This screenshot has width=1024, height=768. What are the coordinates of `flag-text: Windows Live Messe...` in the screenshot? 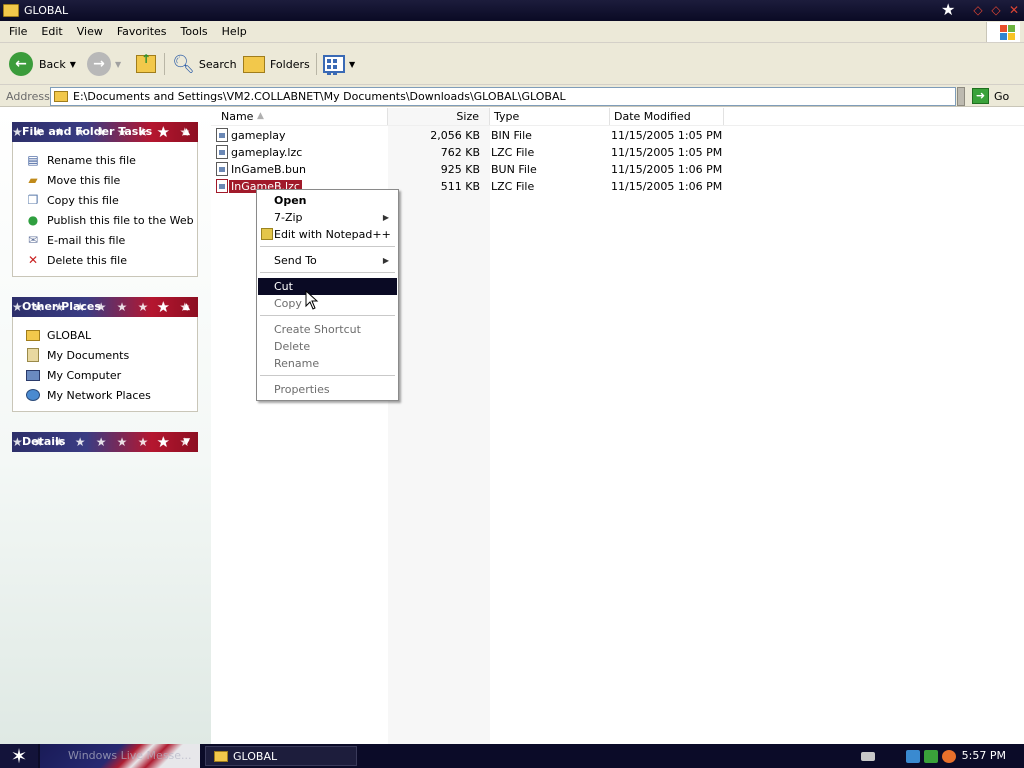 It's located at (130, 755).